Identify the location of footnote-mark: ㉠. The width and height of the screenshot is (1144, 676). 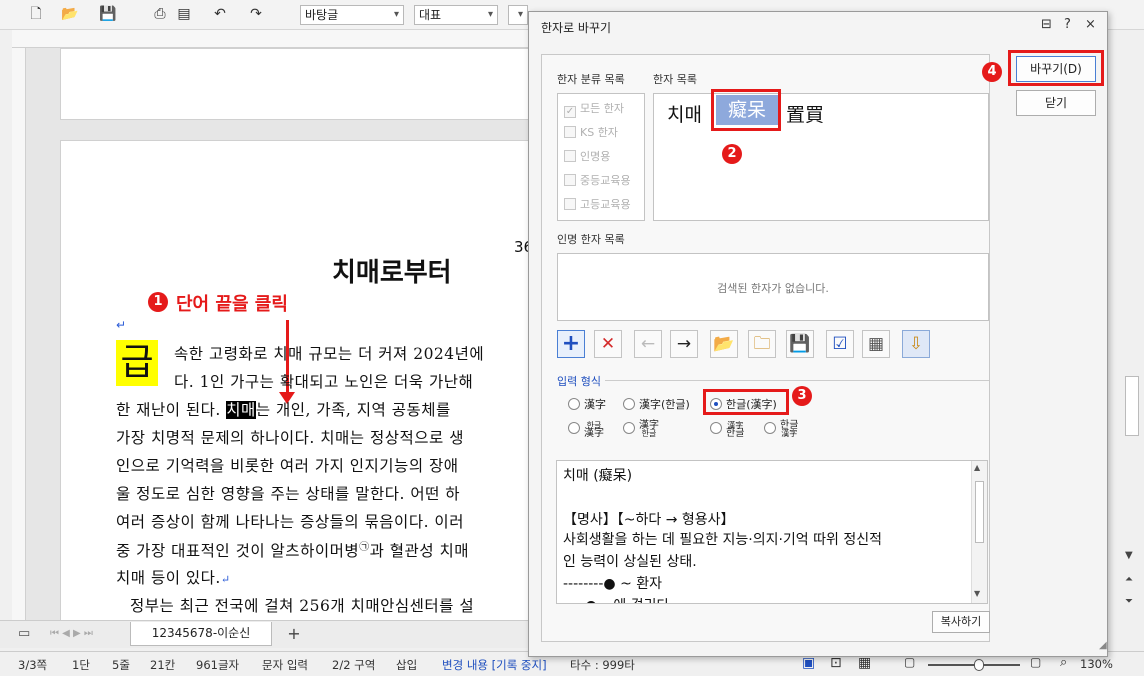
(364, 547).